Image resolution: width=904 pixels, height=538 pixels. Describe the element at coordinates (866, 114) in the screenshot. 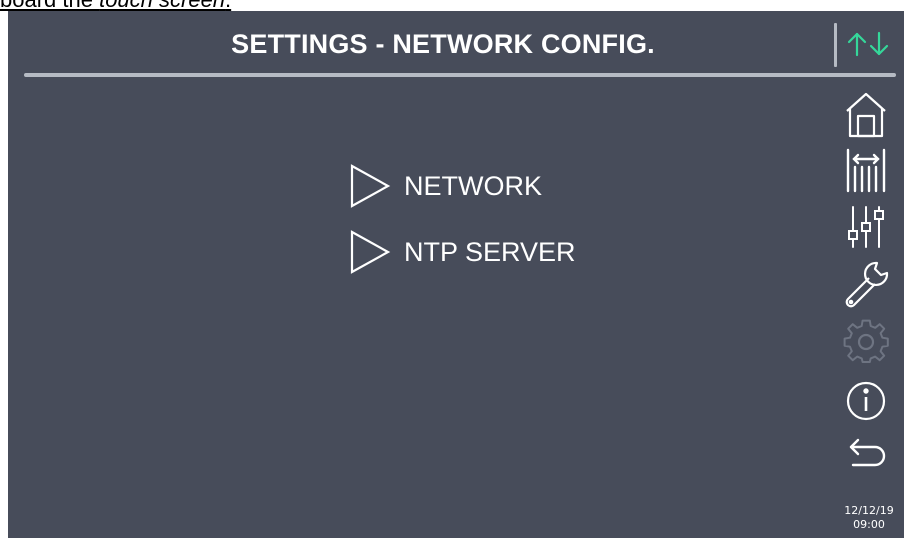

I see `home-icon` at that location.